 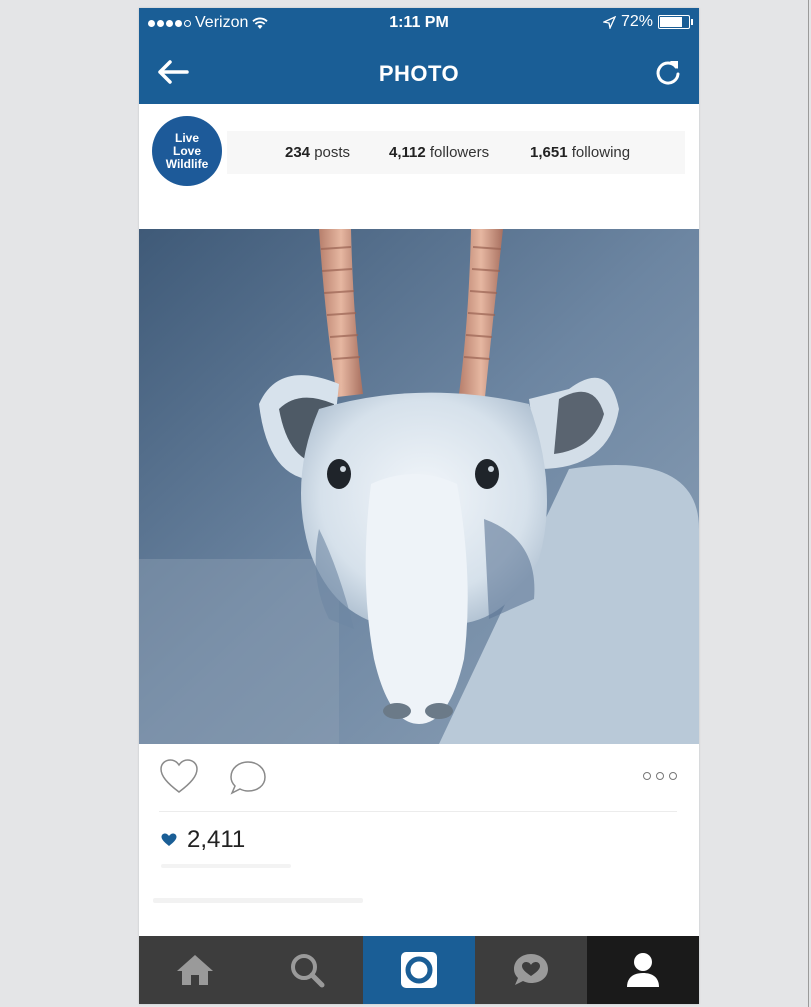 I want to click on avatar-line-1: Live, so click(x=186, y=137).